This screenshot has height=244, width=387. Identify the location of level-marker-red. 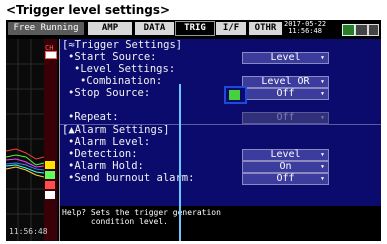
(50, 185).